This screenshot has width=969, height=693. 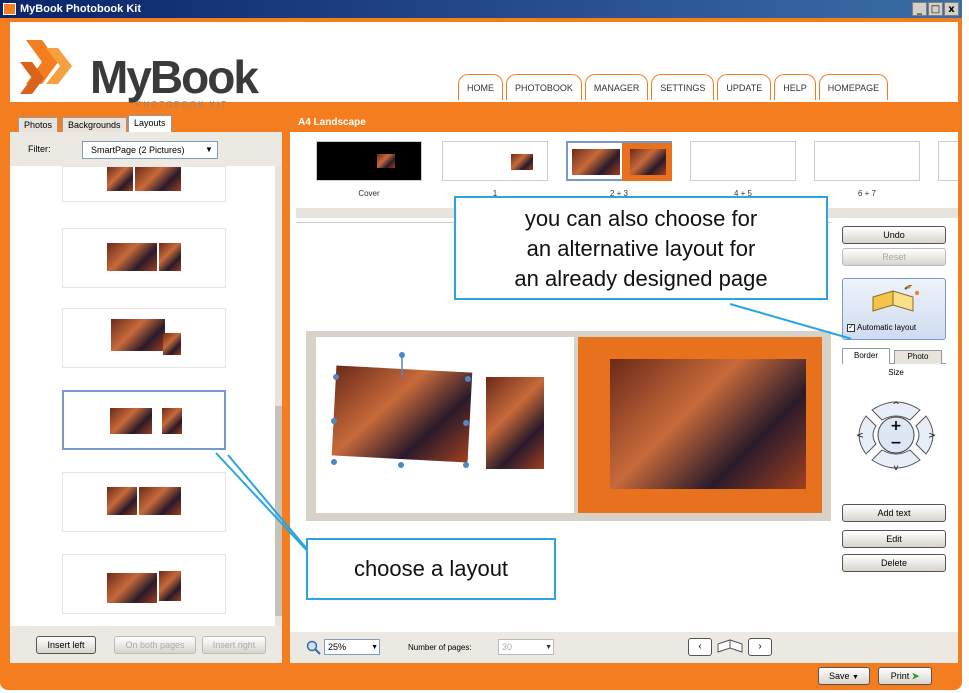 What do you see at coordinates (440, 647) in the screenshot?
I see `pages-label: Number of pages:` at bounding box center [440, 647].